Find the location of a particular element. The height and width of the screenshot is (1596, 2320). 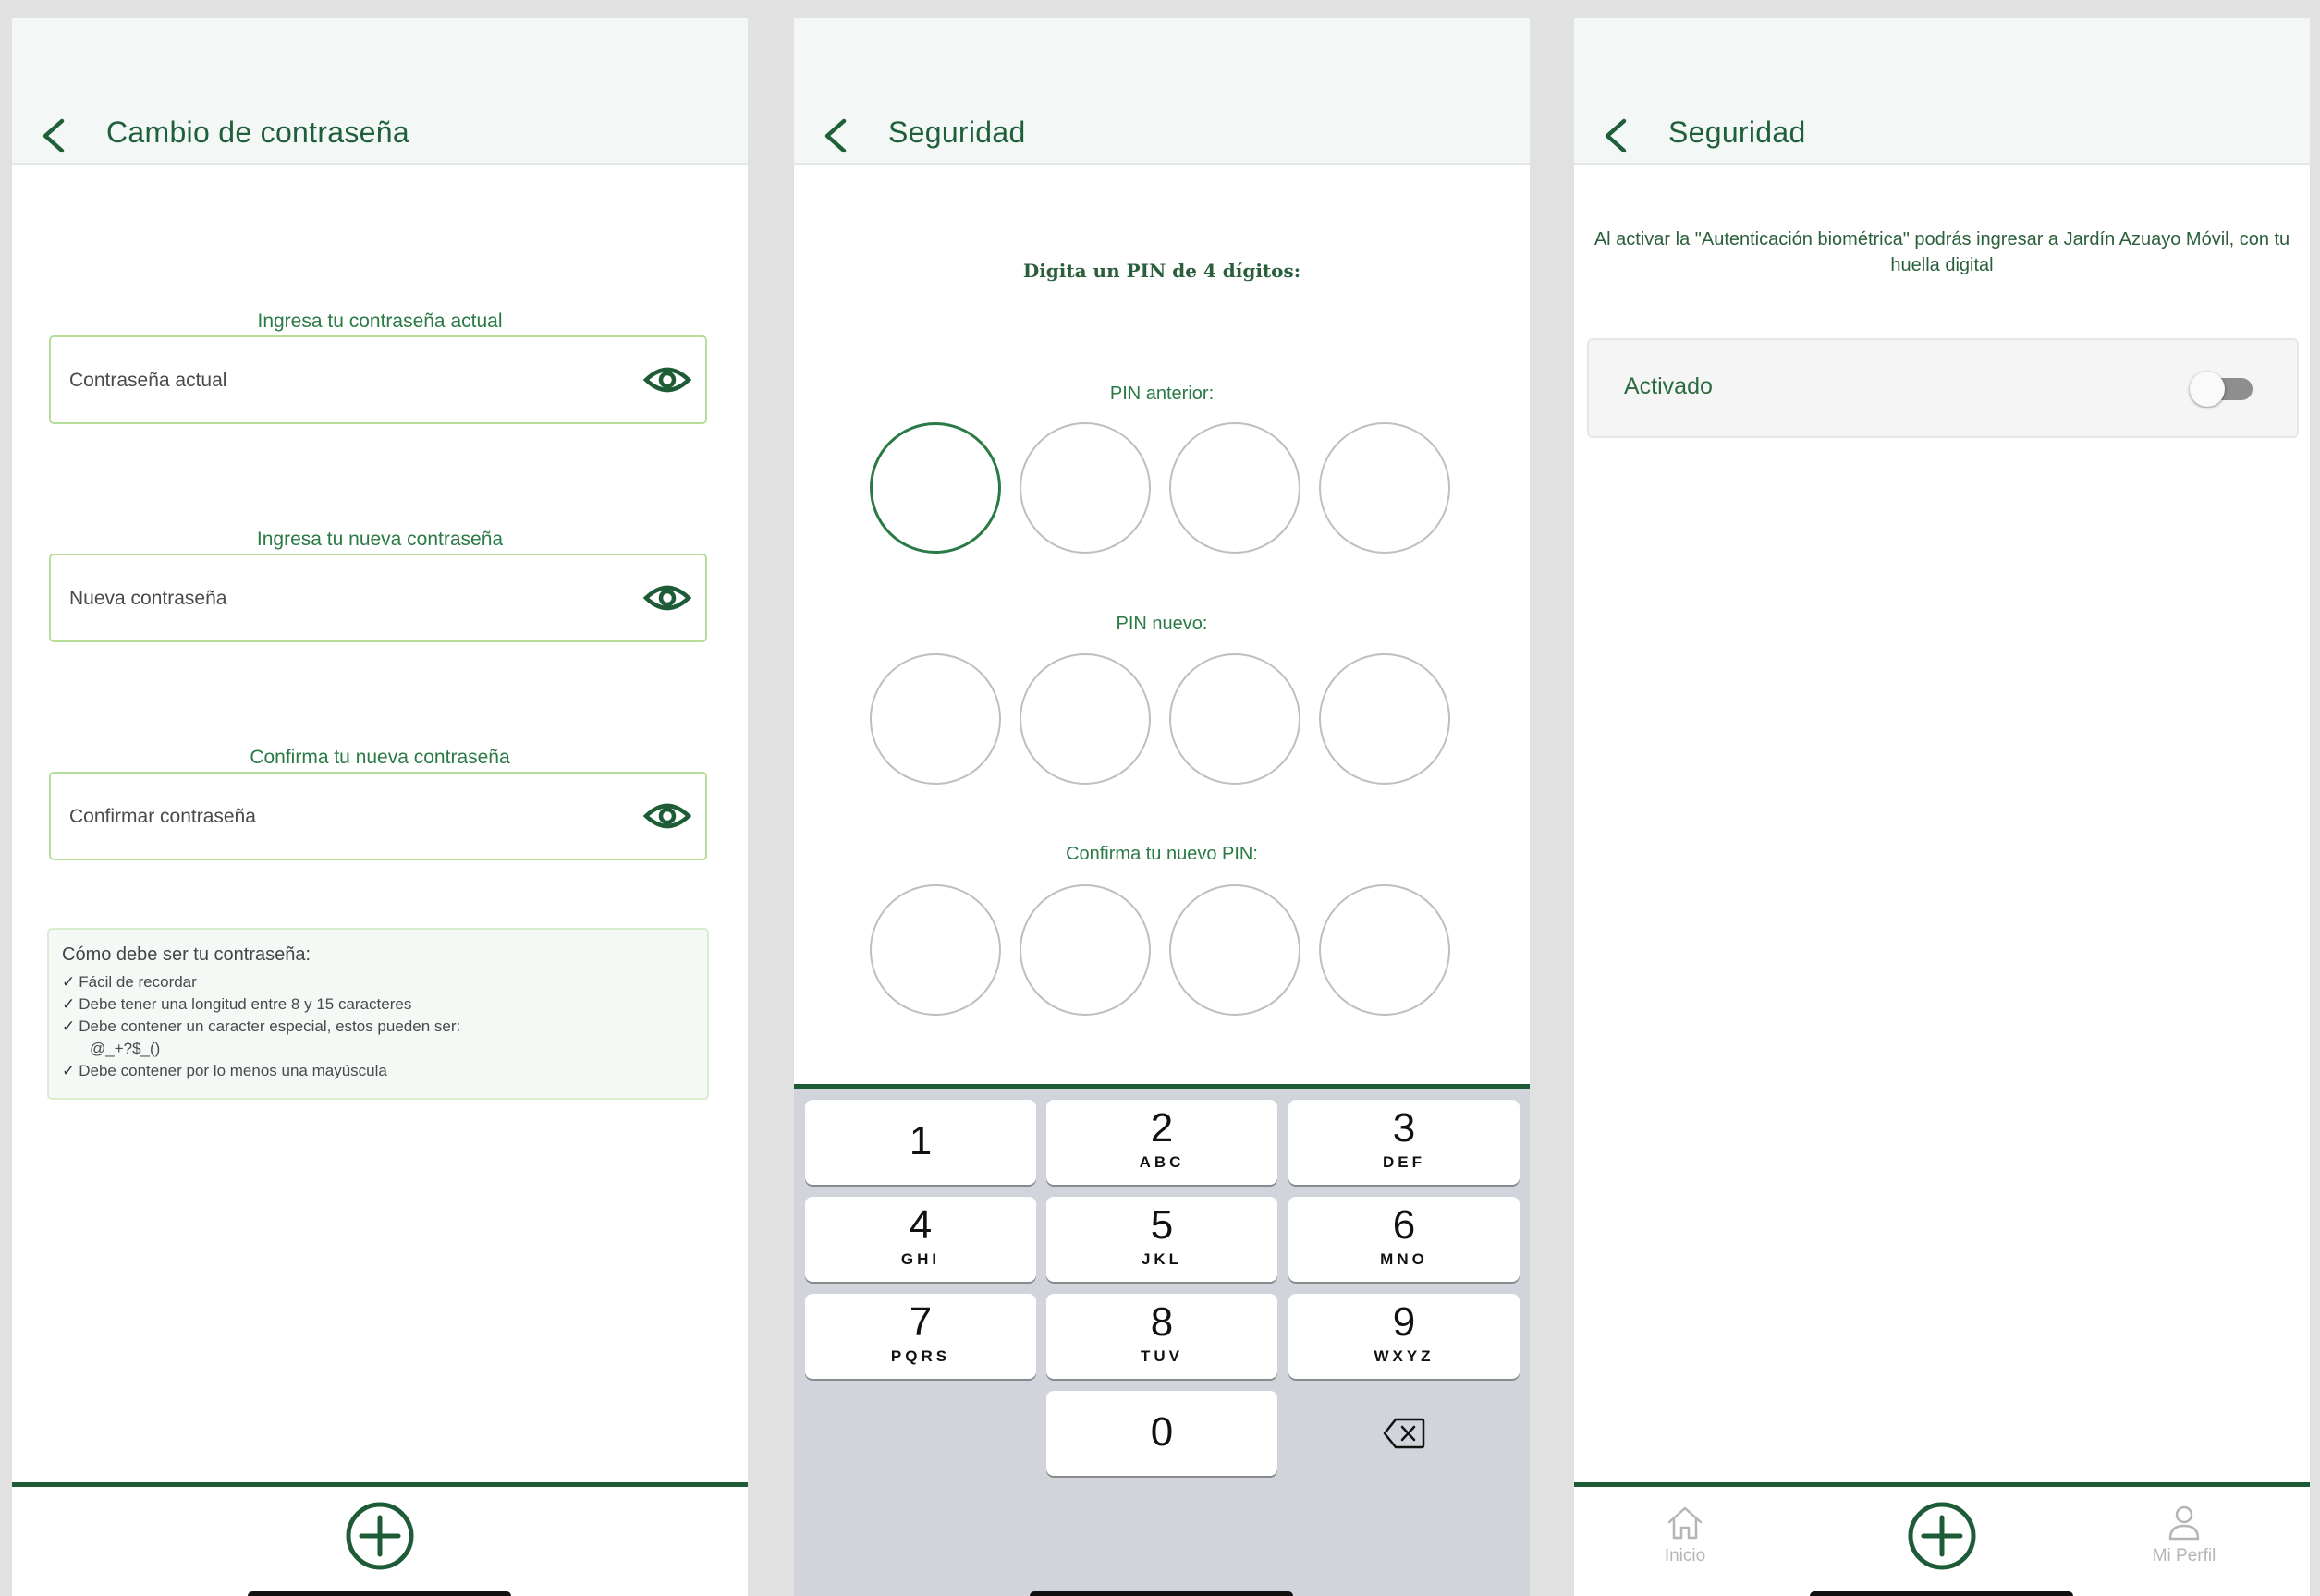

current-password-input is located at coordinates (346, 380).